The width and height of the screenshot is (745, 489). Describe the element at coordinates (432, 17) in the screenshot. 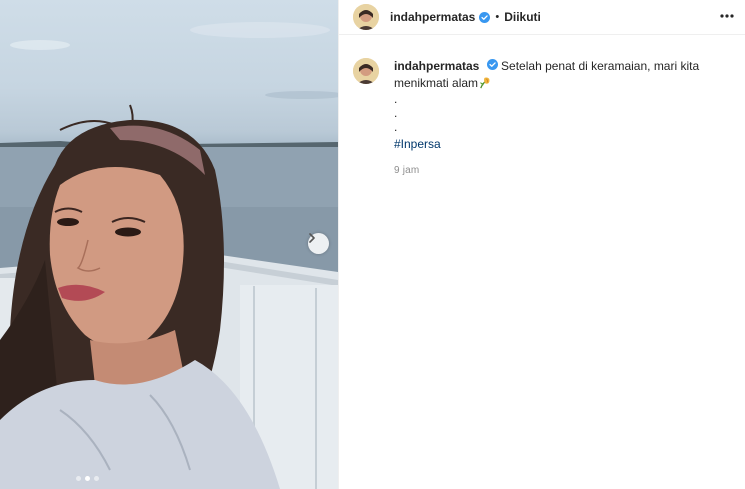

I see `username-link: indahpermatas` at that location.